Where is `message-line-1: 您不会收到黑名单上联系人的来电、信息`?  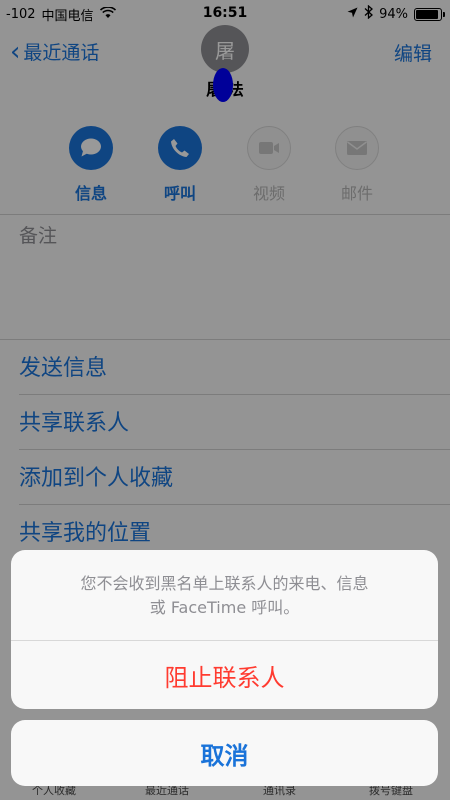 message-line-1: 您不会收到黑名单上联系人的来电、信息 is located at coordinates (224, 583).